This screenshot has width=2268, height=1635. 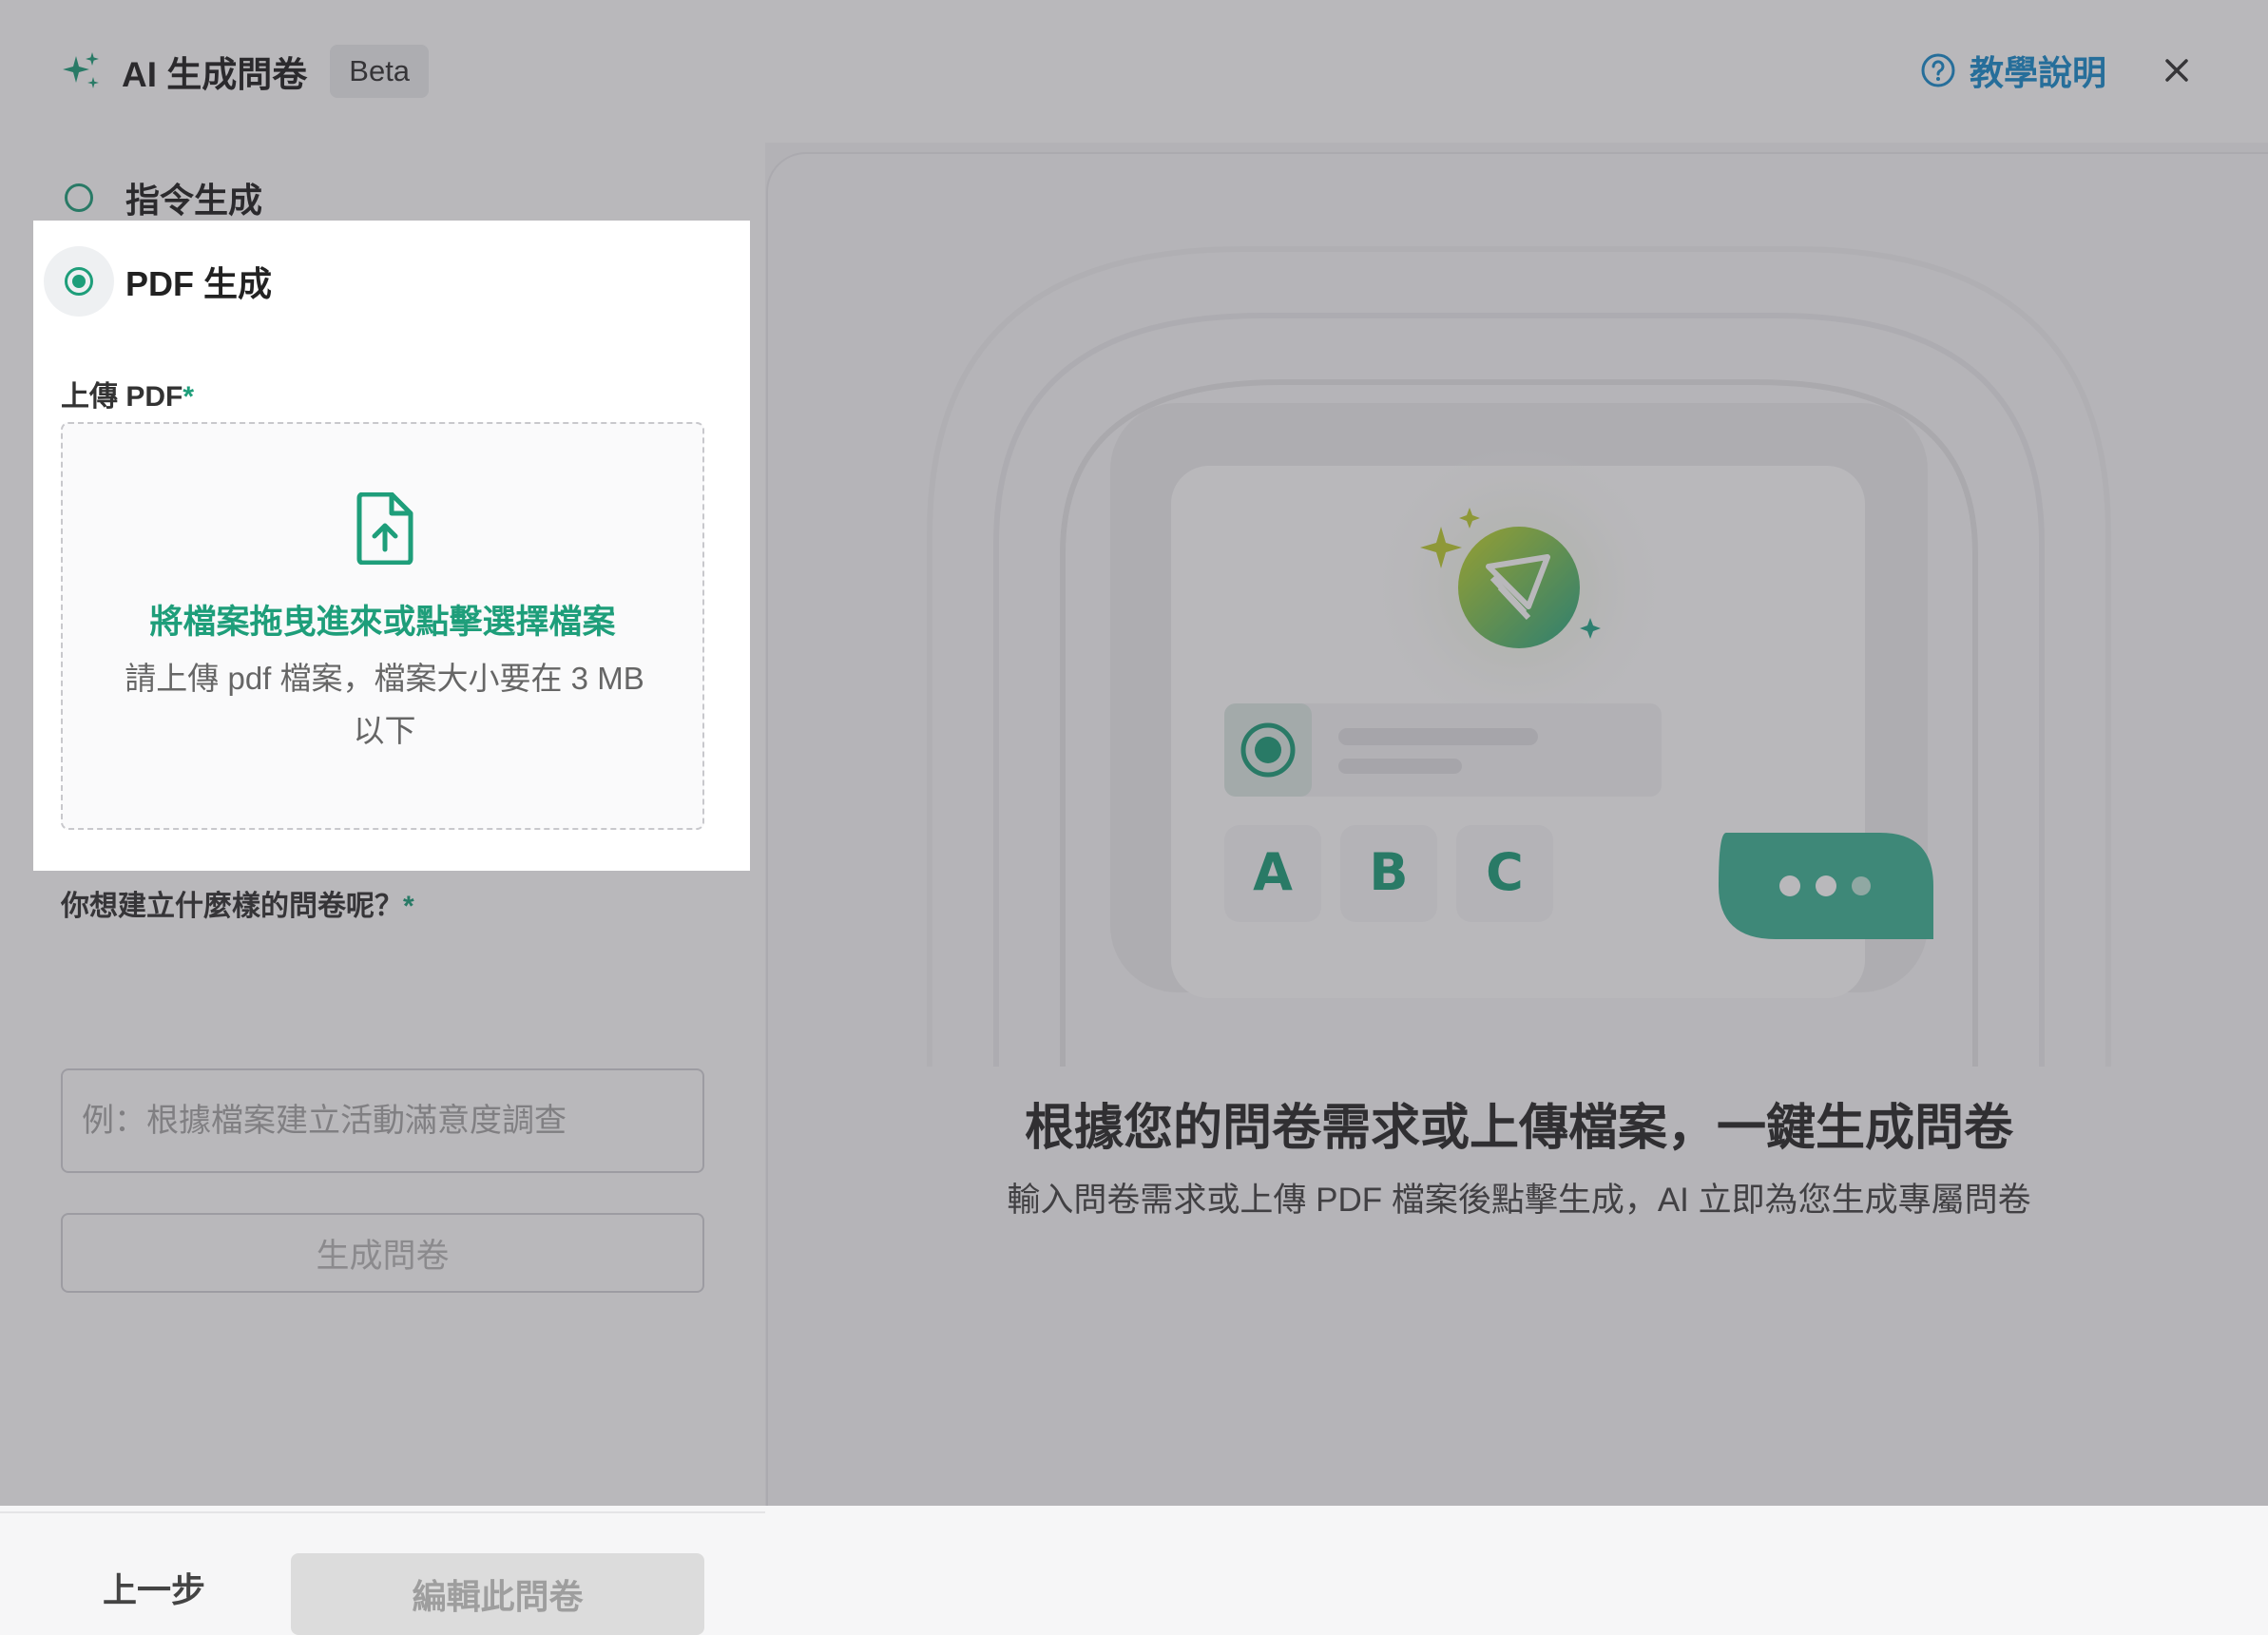 What do you see at coordinates (1519, 1200) in the screenshot?
I see `intro-description: 輸入問卷需求或上傳 PDF 檔案後點擊生成，AI 立即為您生成專屬問卷` at bounding box center [1519, 1200].